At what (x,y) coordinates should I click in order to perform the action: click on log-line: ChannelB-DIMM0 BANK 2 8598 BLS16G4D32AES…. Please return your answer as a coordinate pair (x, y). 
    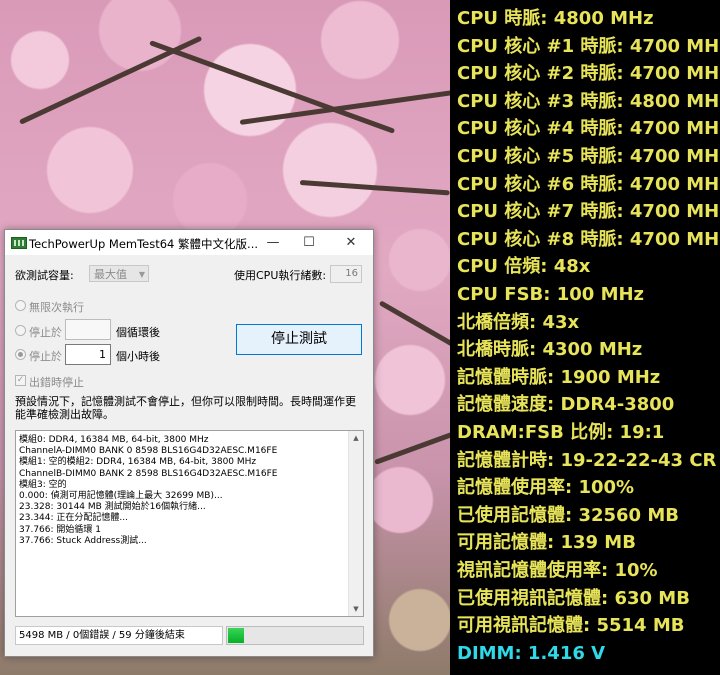
    Looking at the image, I should click on (148, 473).